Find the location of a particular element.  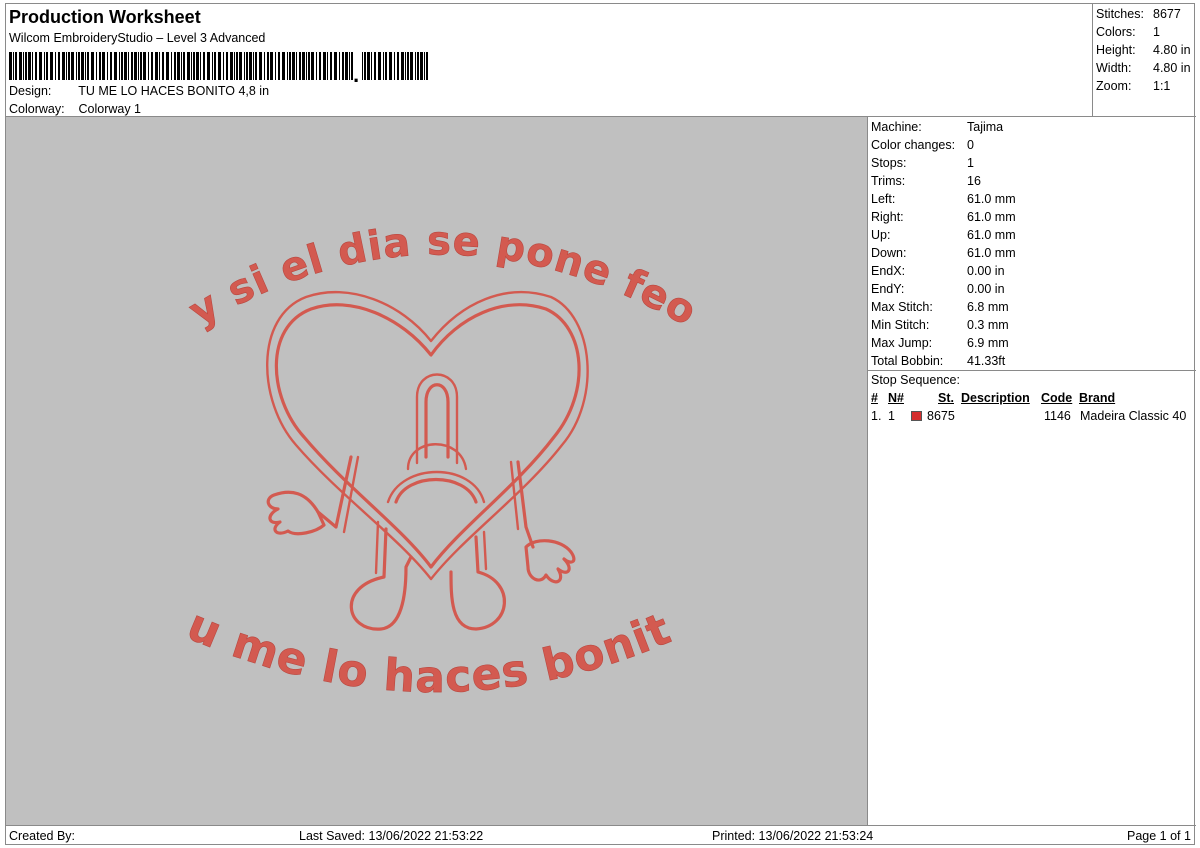

width-label: Width: is located at coordinates (1114, 68).